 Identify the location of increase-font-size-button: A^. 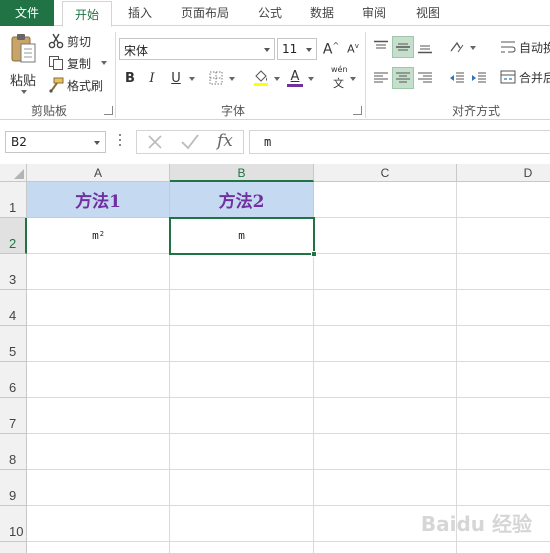
(331, 49).